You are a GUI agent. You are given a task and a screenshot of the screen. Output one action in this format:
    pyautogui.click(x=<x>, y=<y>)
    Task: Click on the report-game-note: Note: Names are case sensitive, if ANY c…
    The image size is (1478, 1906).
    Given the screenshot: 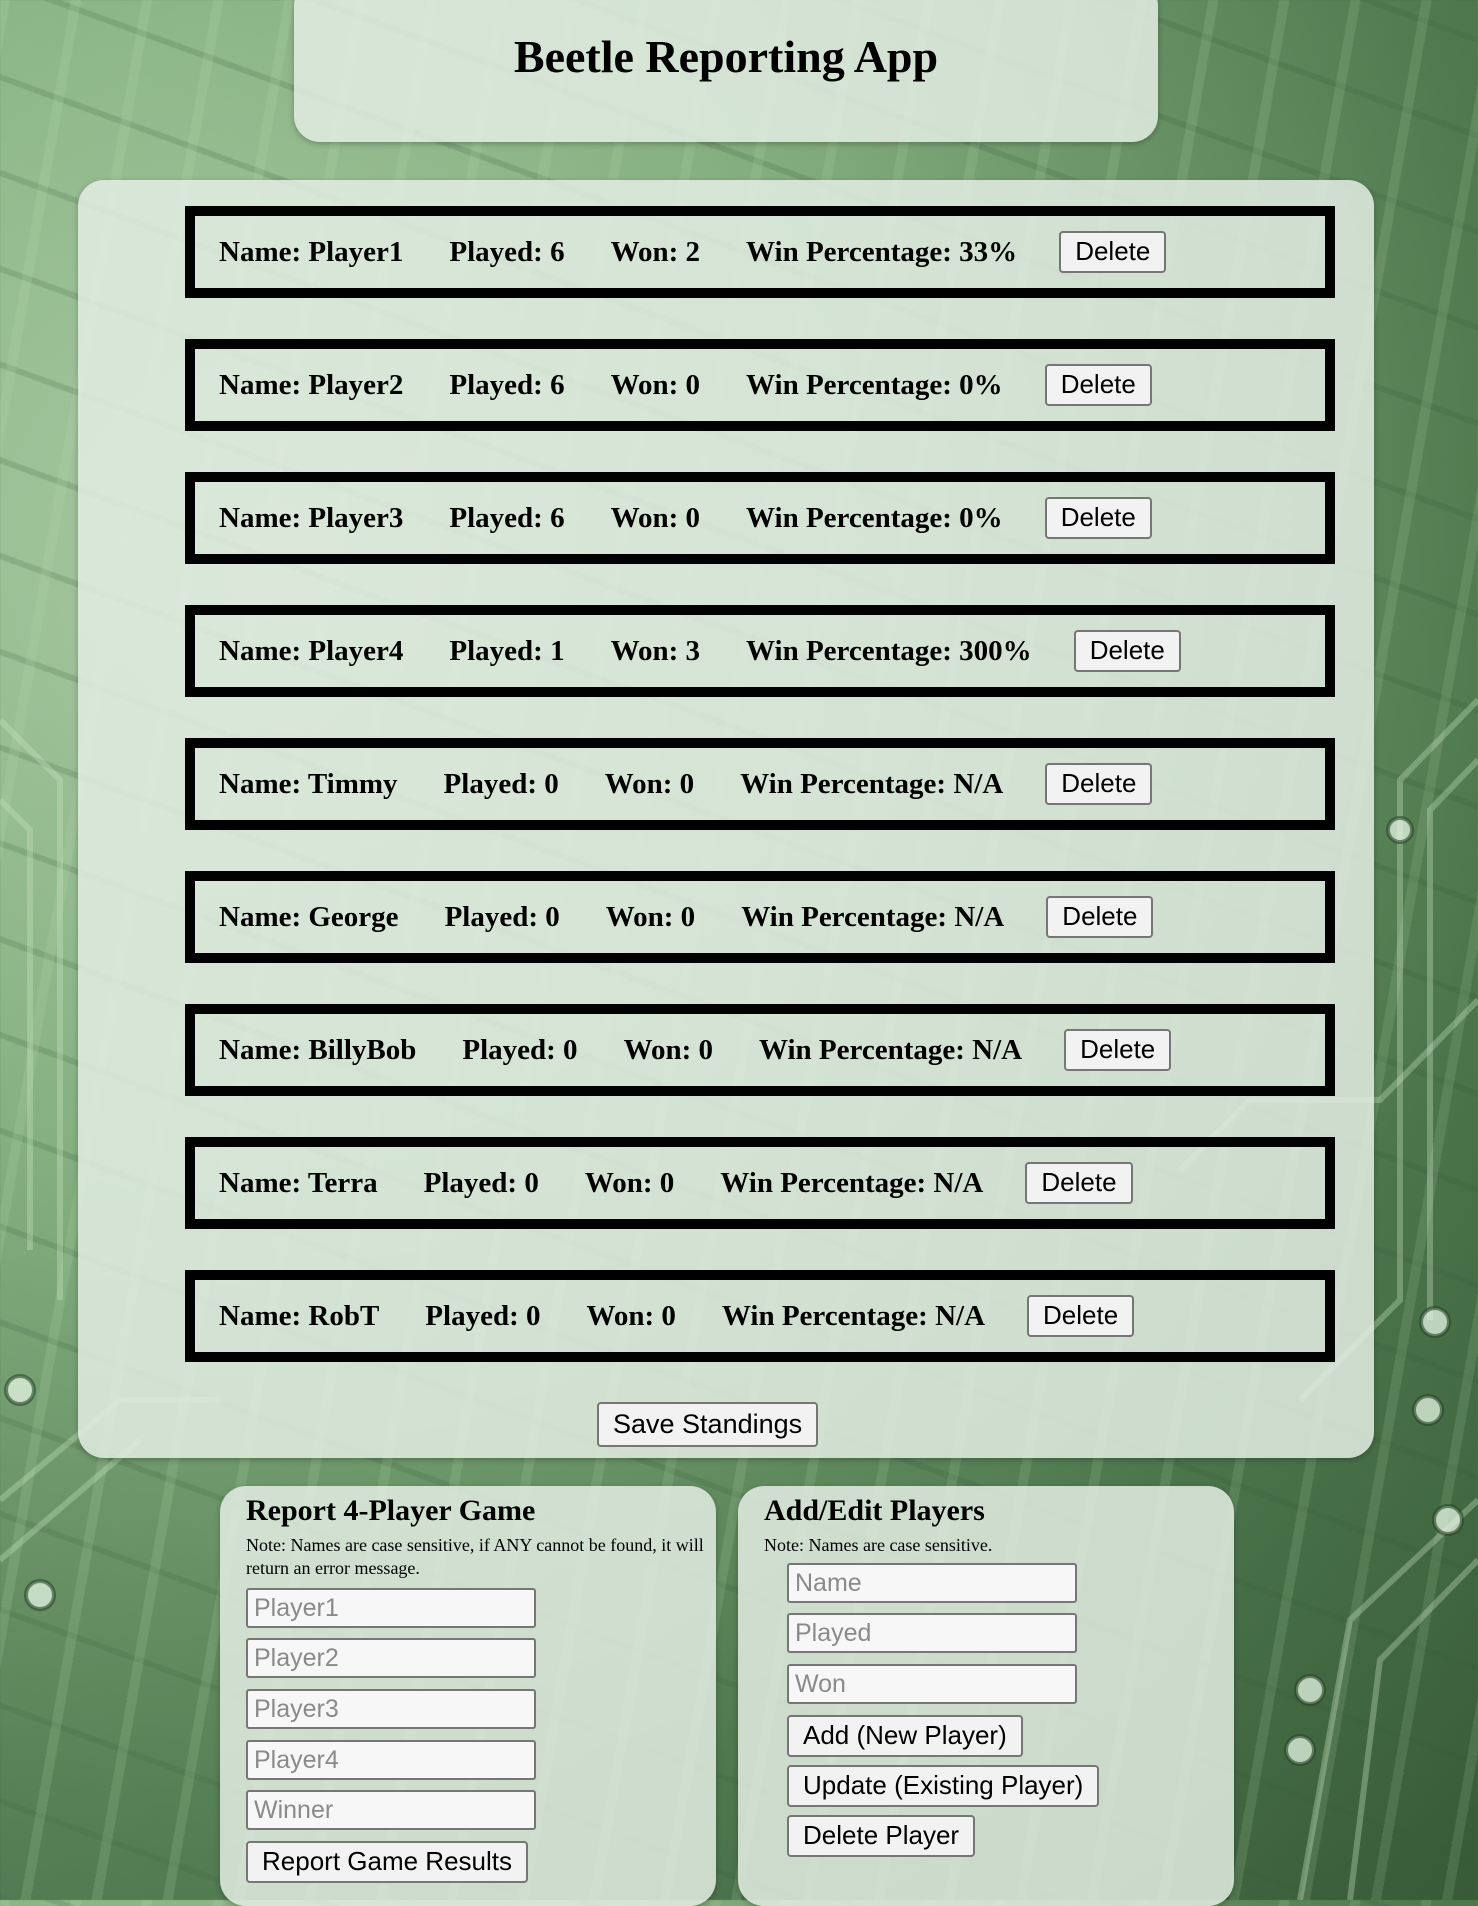 What is the action you would take?
    pyautogui.click(x=475, y=1556)
    